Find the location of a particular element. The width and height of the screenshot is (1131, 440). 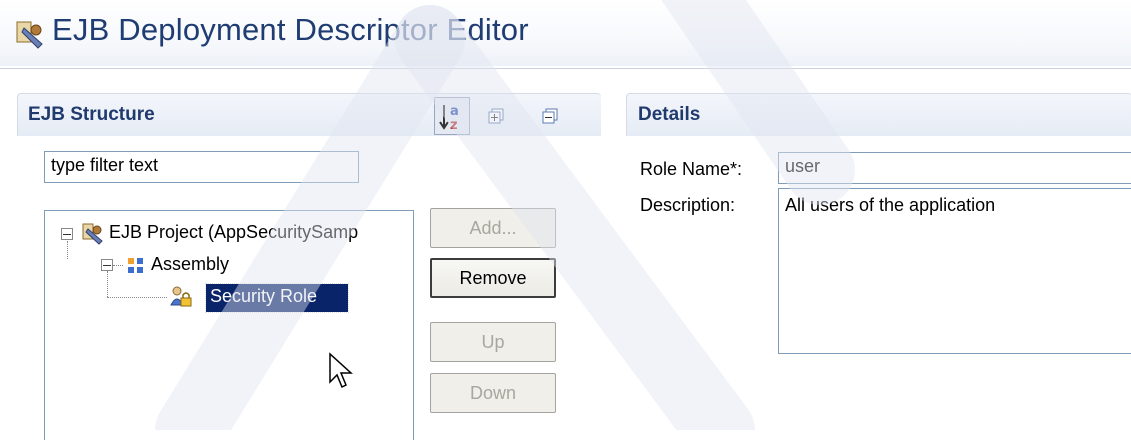

tree-item-project: EJB Project (AppSecuritySamp is located at coordinates (261, 232).